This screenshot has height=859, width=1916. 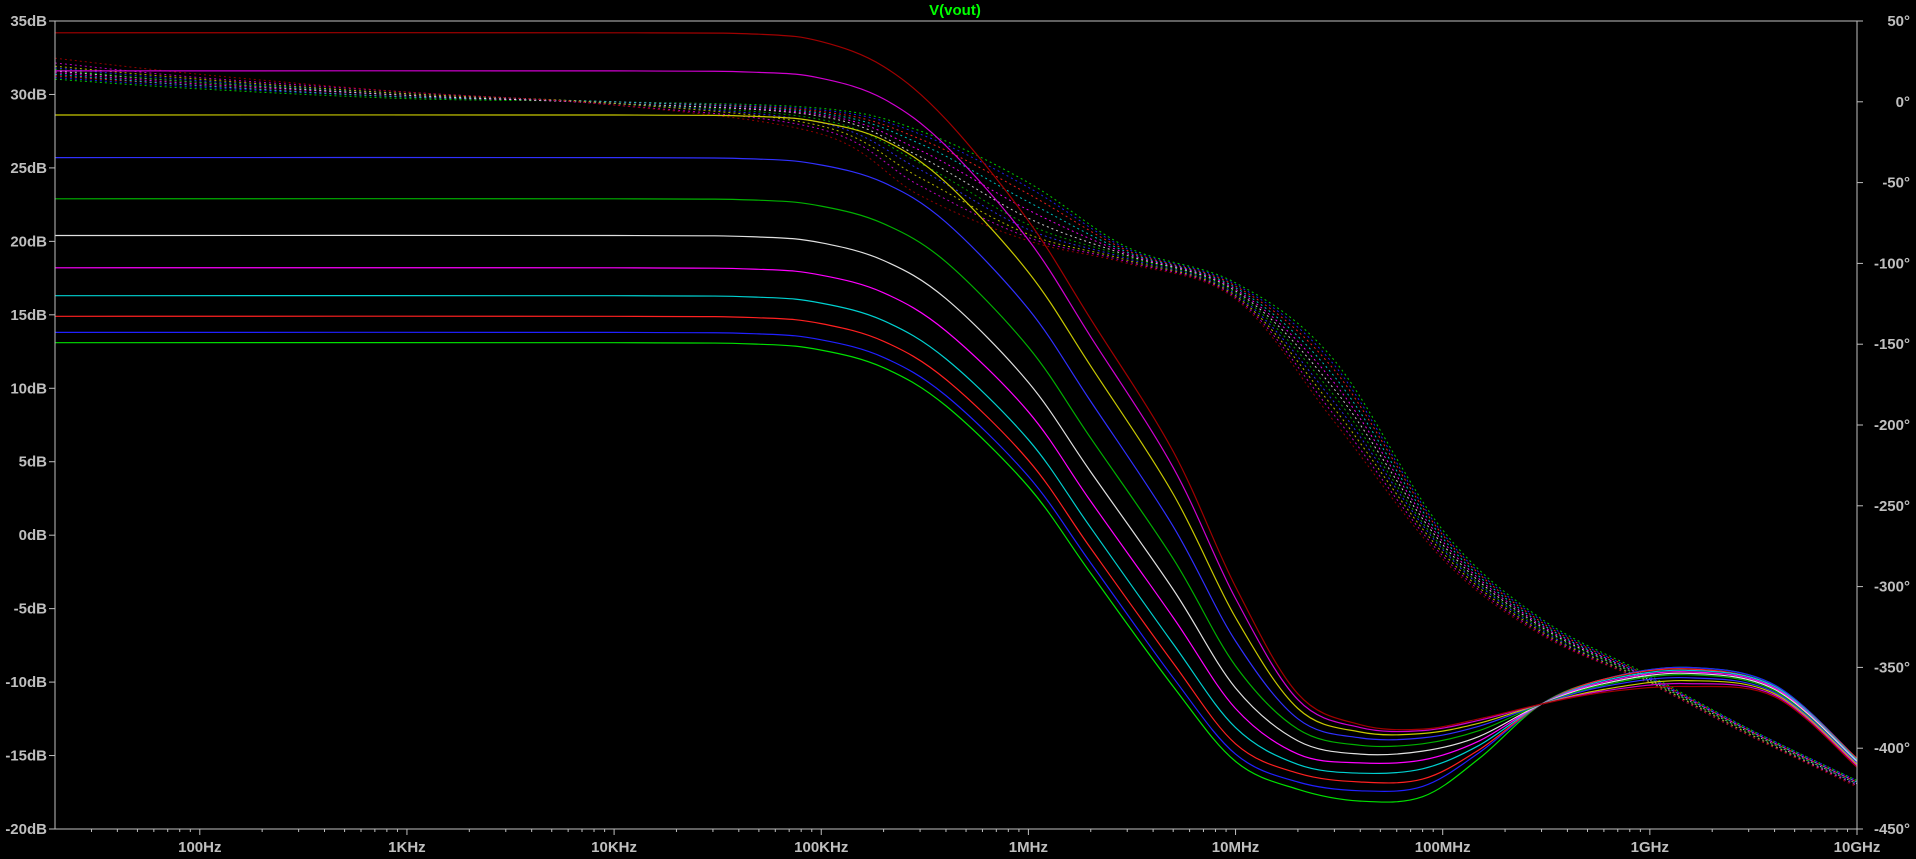 I want to click on x-tick-label: 100Hz, so click(x=199, y=847).